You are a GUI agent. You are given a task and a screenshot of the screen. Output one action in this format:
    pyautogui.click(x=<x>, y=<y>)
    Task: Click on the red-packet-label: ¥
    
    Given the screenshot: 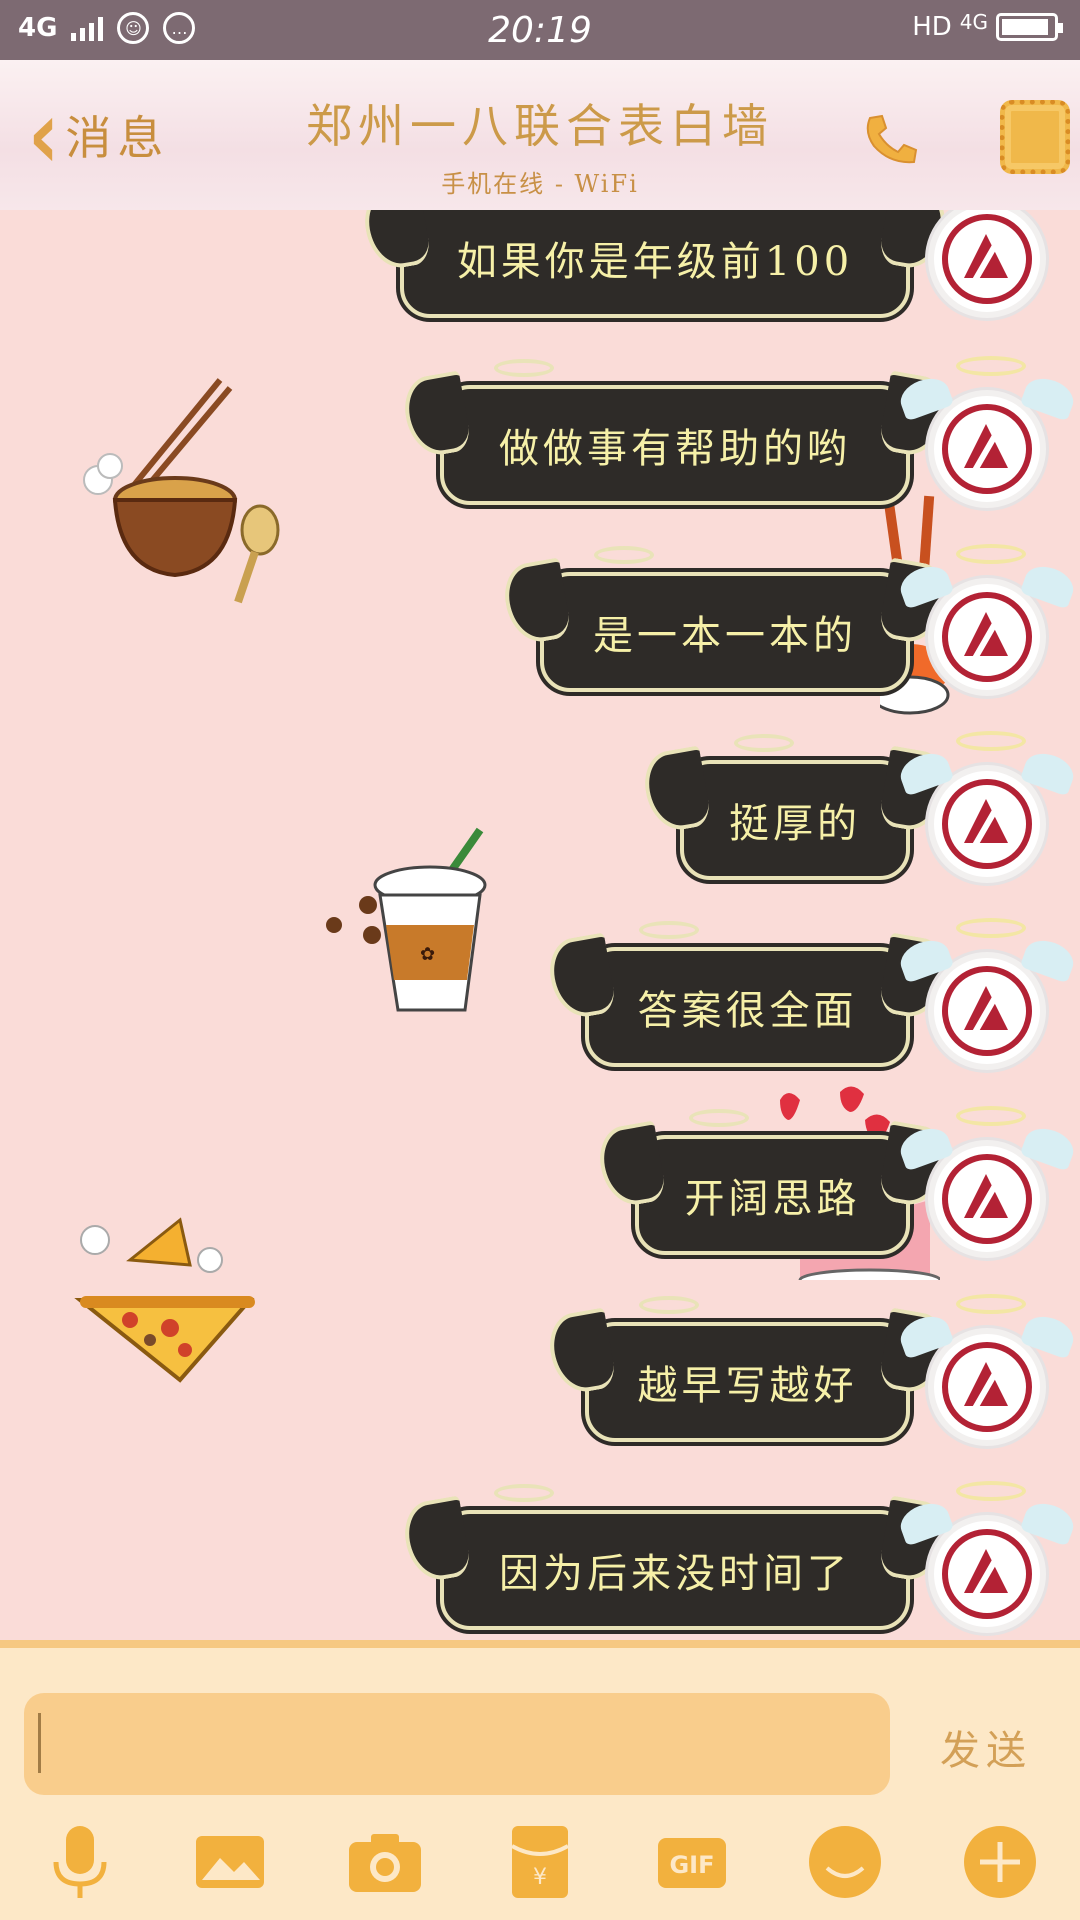 What is the action you would take?
    pyautogui.click(x=540, y=1877)
    